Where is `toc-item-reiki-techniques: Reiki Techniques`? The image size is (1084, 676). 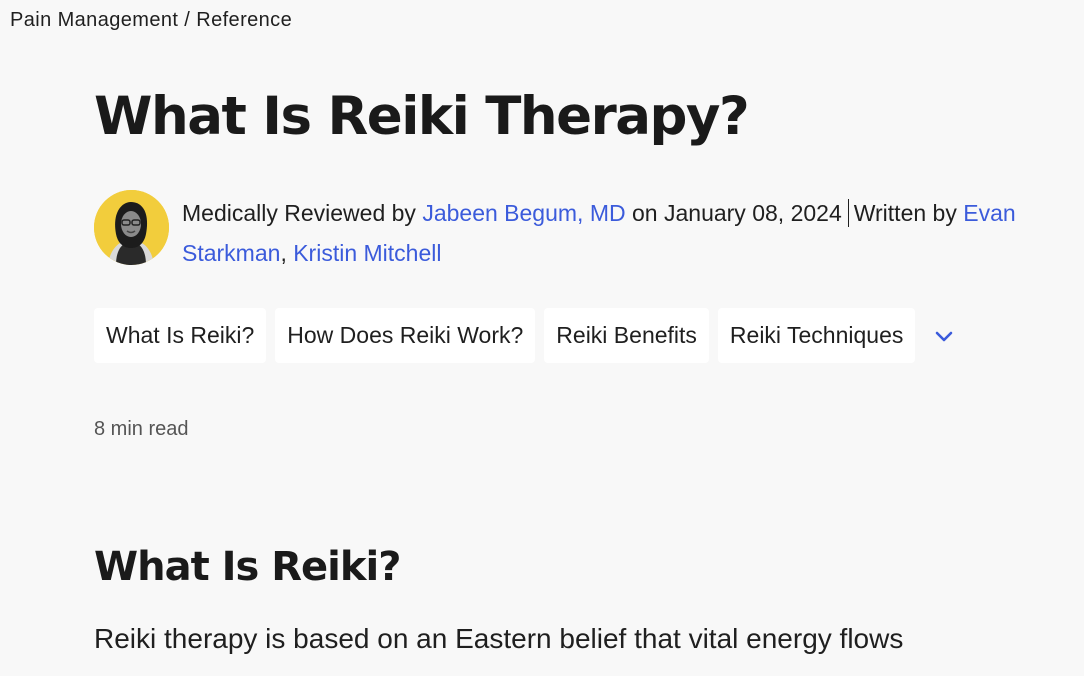
toc-item-reiki-techniques: Reiki Techniques is located at coordinates (816, 335).